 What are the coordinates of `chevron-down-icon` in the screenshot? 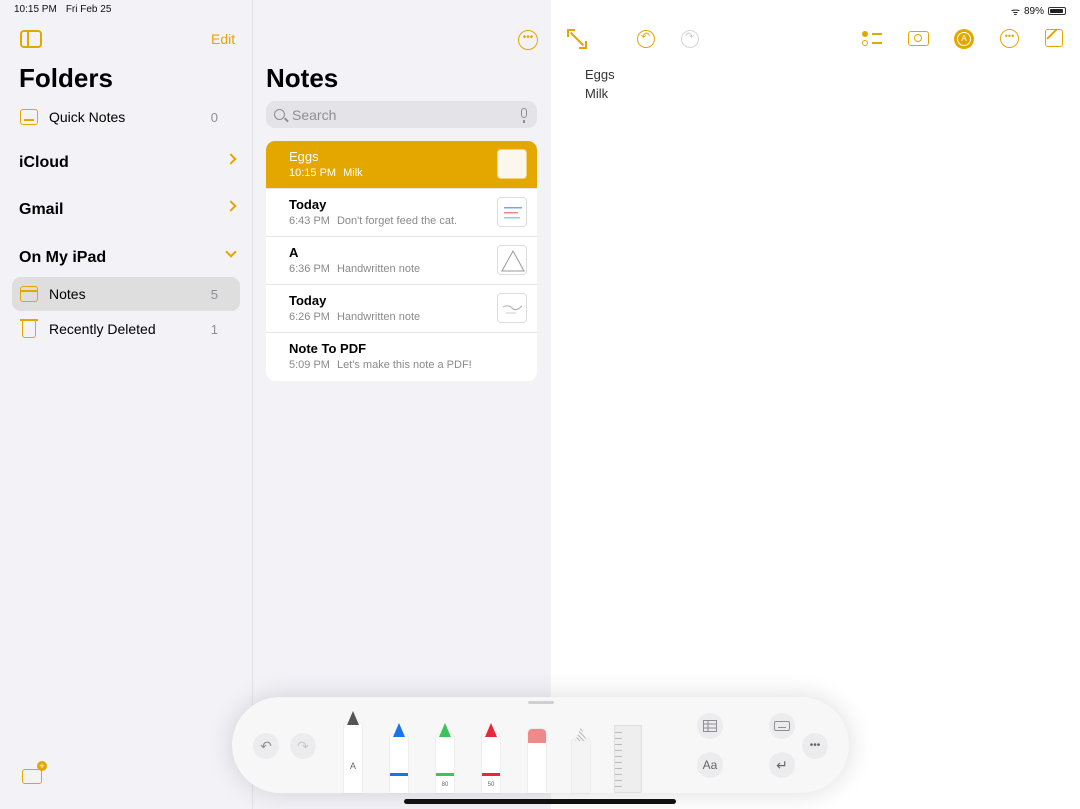 It's located at (231, 252).